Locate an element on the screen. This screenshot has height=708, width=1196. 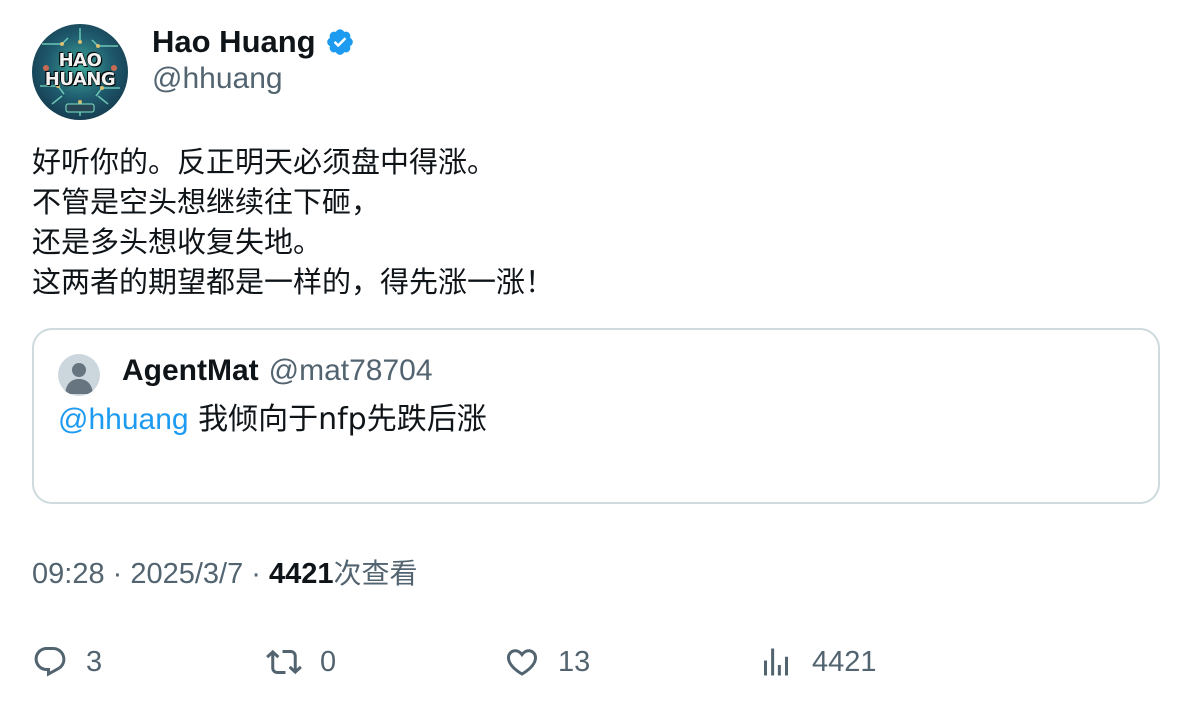
like-icon is located at coordinates (522, 662).